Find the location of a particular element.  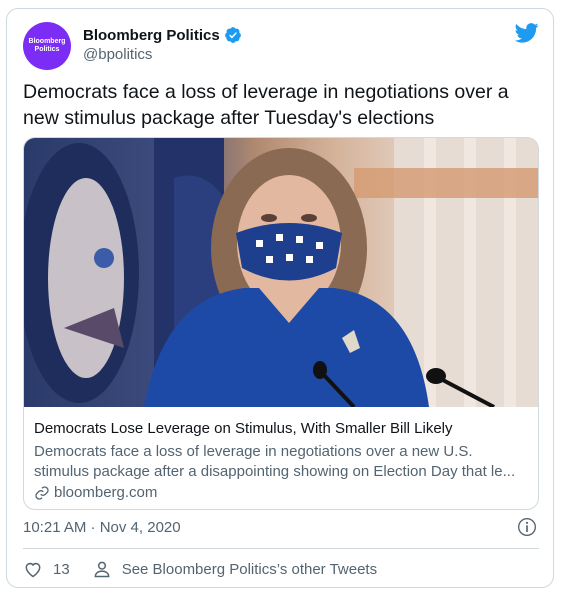

preview-domain: bloomberg.com is located at coordinates (106, 492).